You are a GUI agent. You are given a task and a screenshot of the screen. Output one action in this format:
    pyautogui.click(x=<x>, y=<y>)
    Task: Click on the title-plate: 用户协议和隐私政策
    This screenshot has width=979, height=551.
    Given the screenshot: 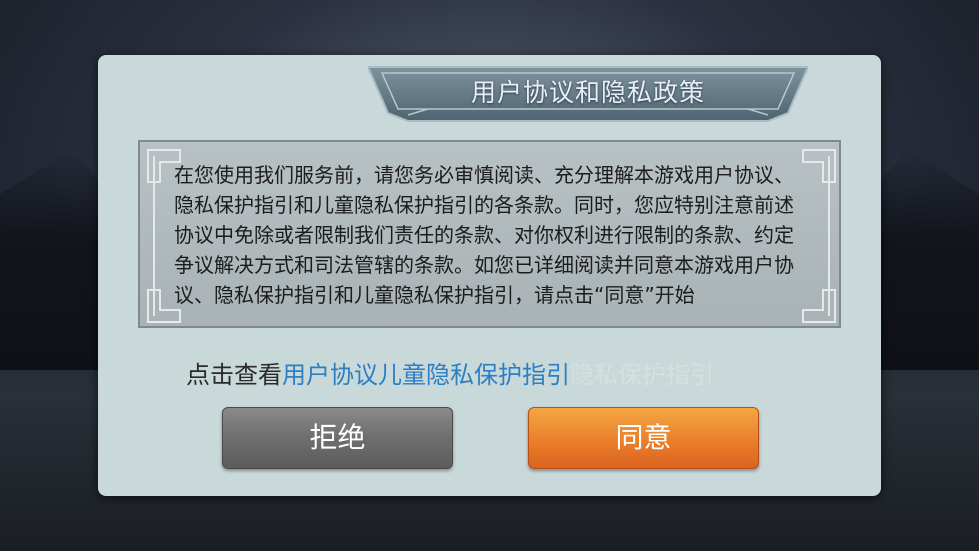 What is the action you would take?
    pyautogui.click(x=588, y=94)
    